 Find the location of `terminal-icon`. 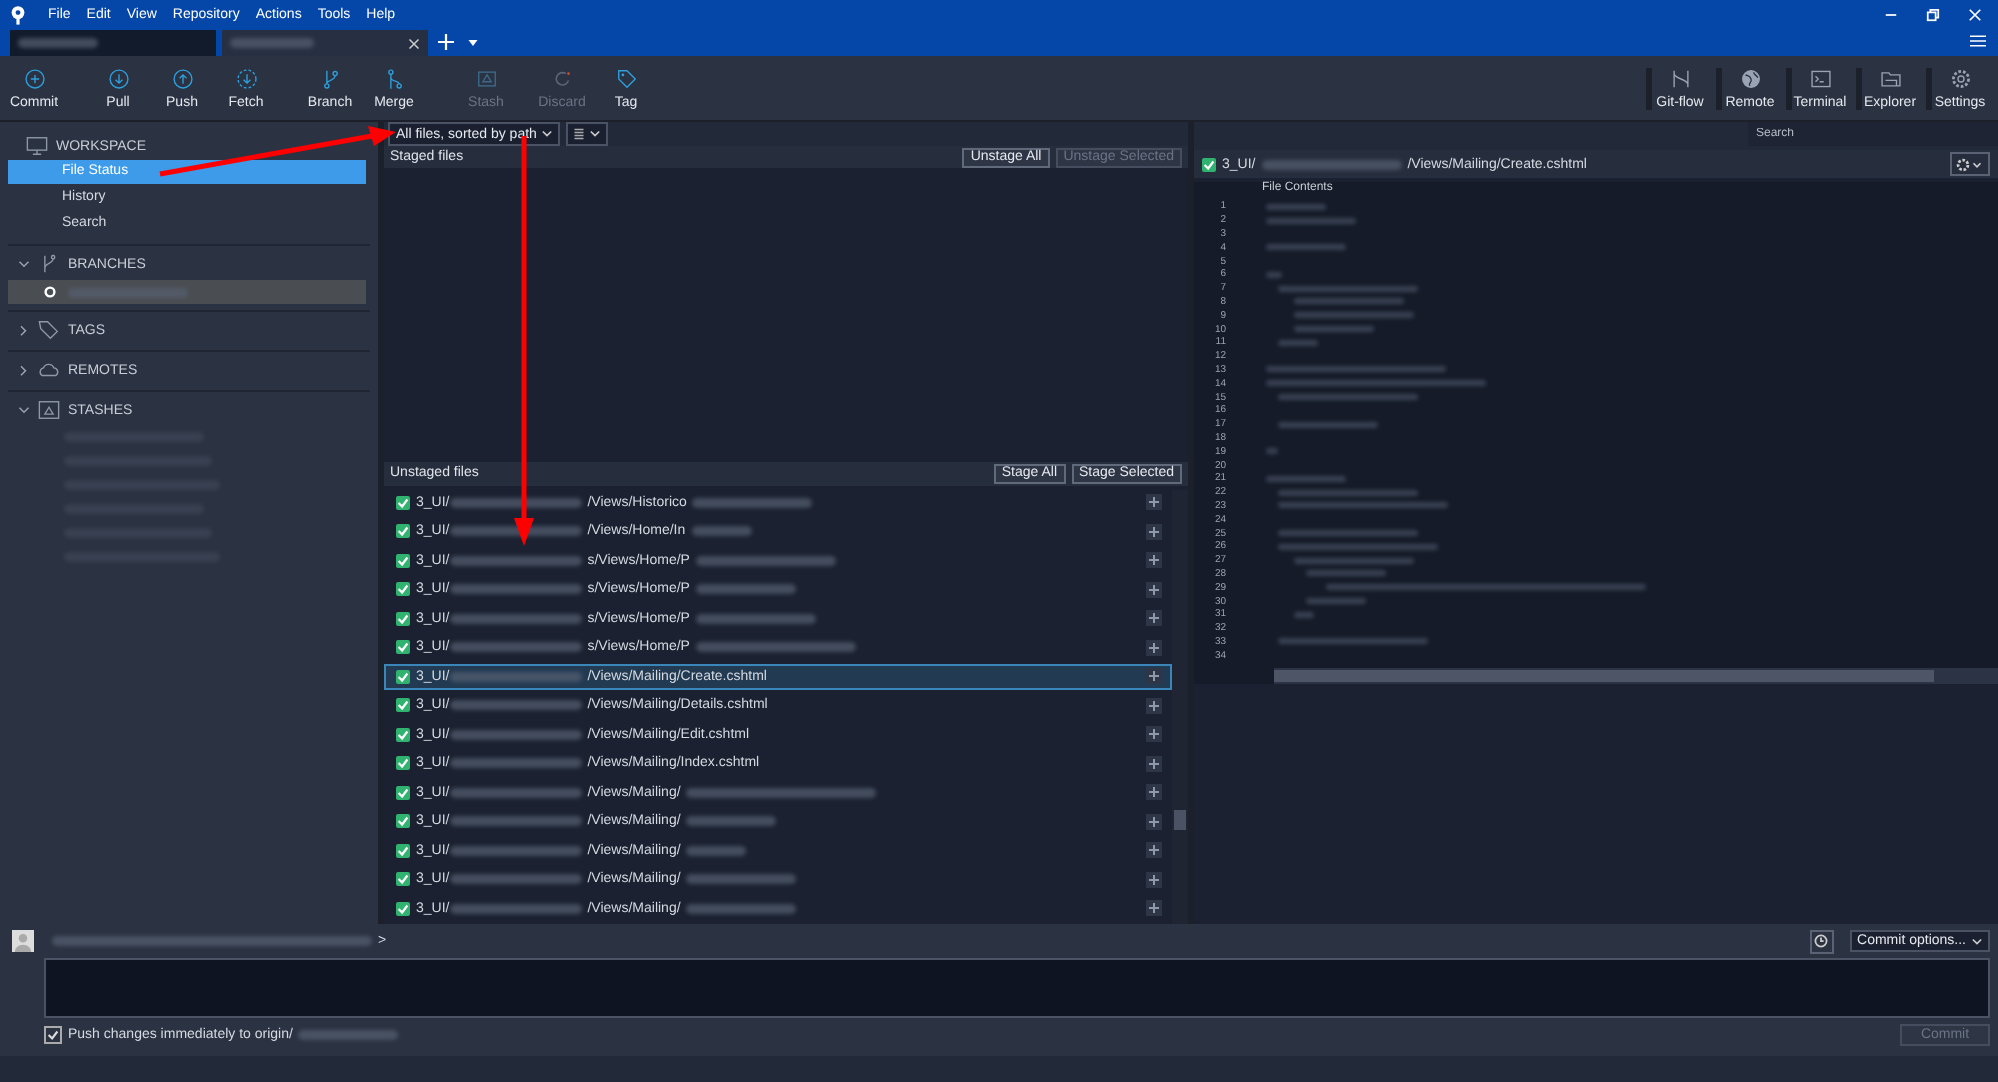

terminal-icon is located at coordinates (1820, 78).